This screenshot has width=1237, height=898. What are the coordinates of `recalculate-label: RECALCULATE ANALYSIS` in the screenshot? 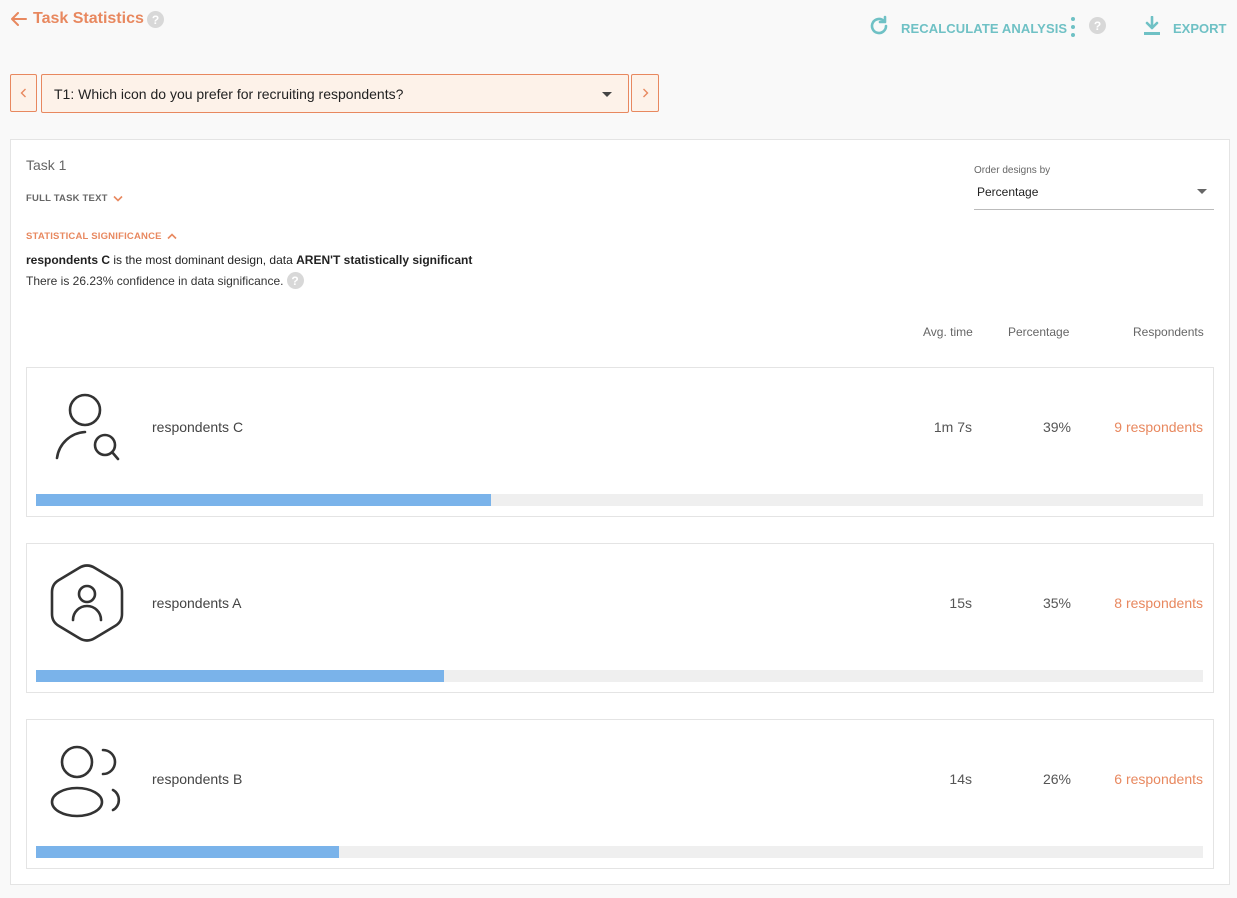 It's located at (984, 28).